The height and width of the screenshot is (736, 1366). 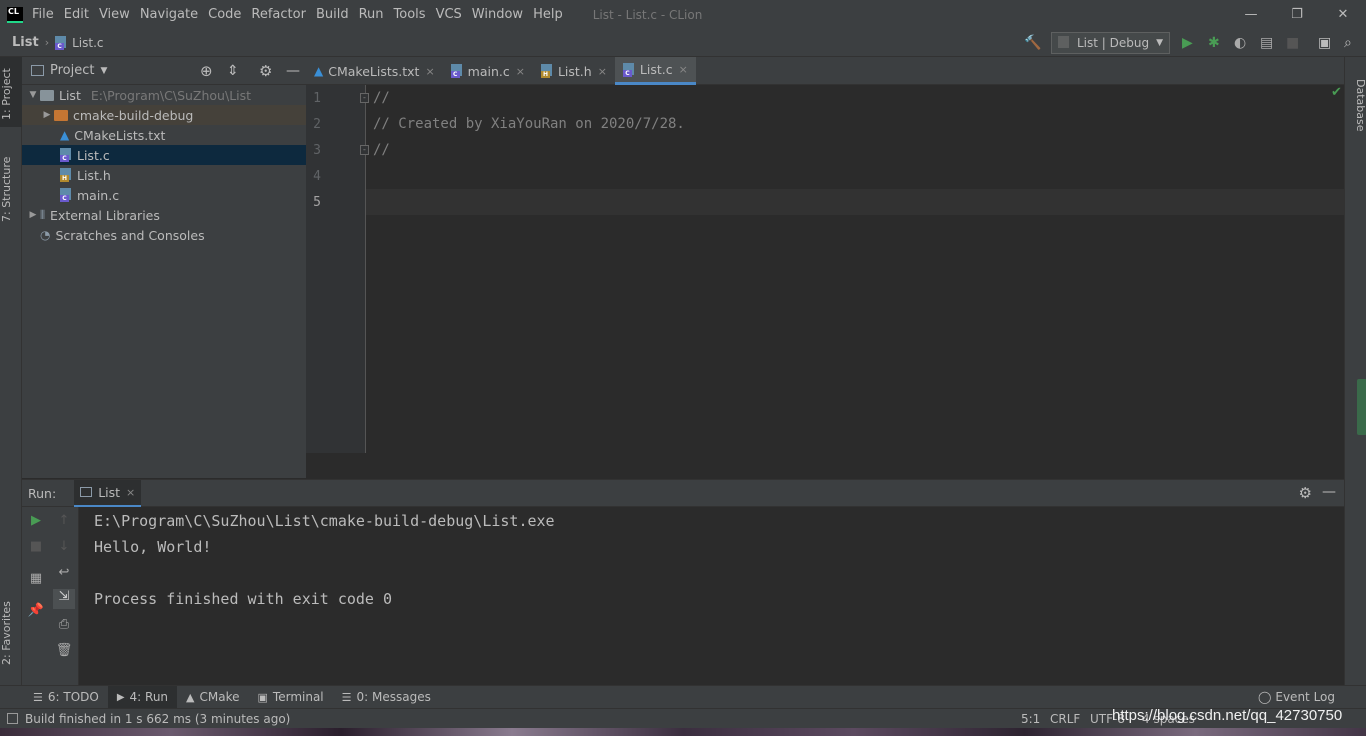 I want to click on tab-list-h: H List.h ×, so click(x=574, y=71).